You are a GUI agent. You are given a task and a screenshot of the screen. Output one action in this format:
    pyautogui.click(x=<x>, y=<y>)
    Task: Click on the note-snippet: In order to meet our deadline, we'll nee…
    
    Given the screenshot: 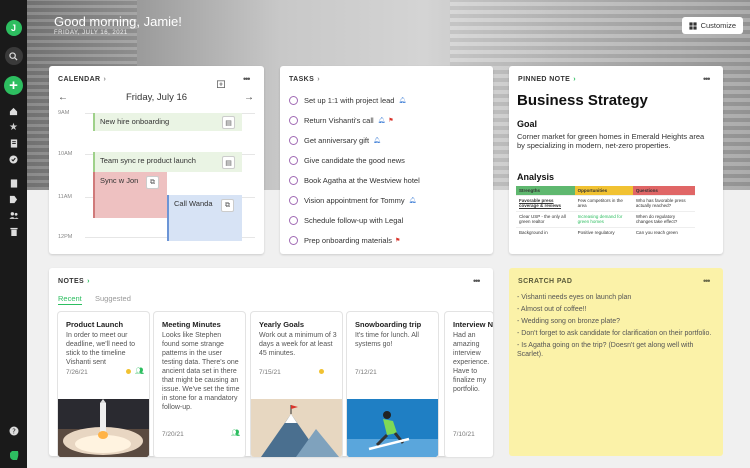 What is the action you would take?
    pyautogui.click(x=101, y=349)
    